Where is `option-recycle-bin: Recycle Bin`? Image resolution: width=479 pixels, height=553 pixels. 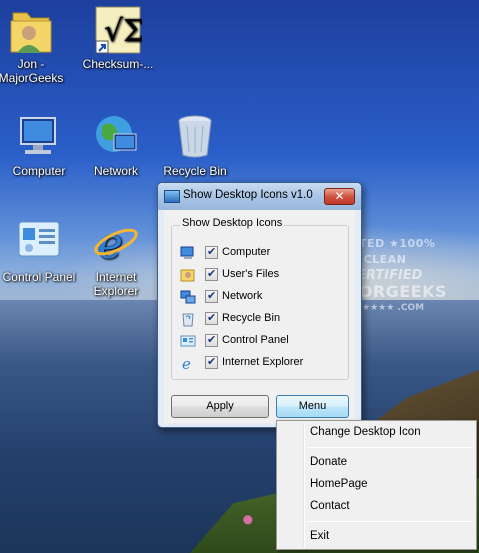 option-recycle-bin: Recycle Bin is located at coordinates (262, 319).